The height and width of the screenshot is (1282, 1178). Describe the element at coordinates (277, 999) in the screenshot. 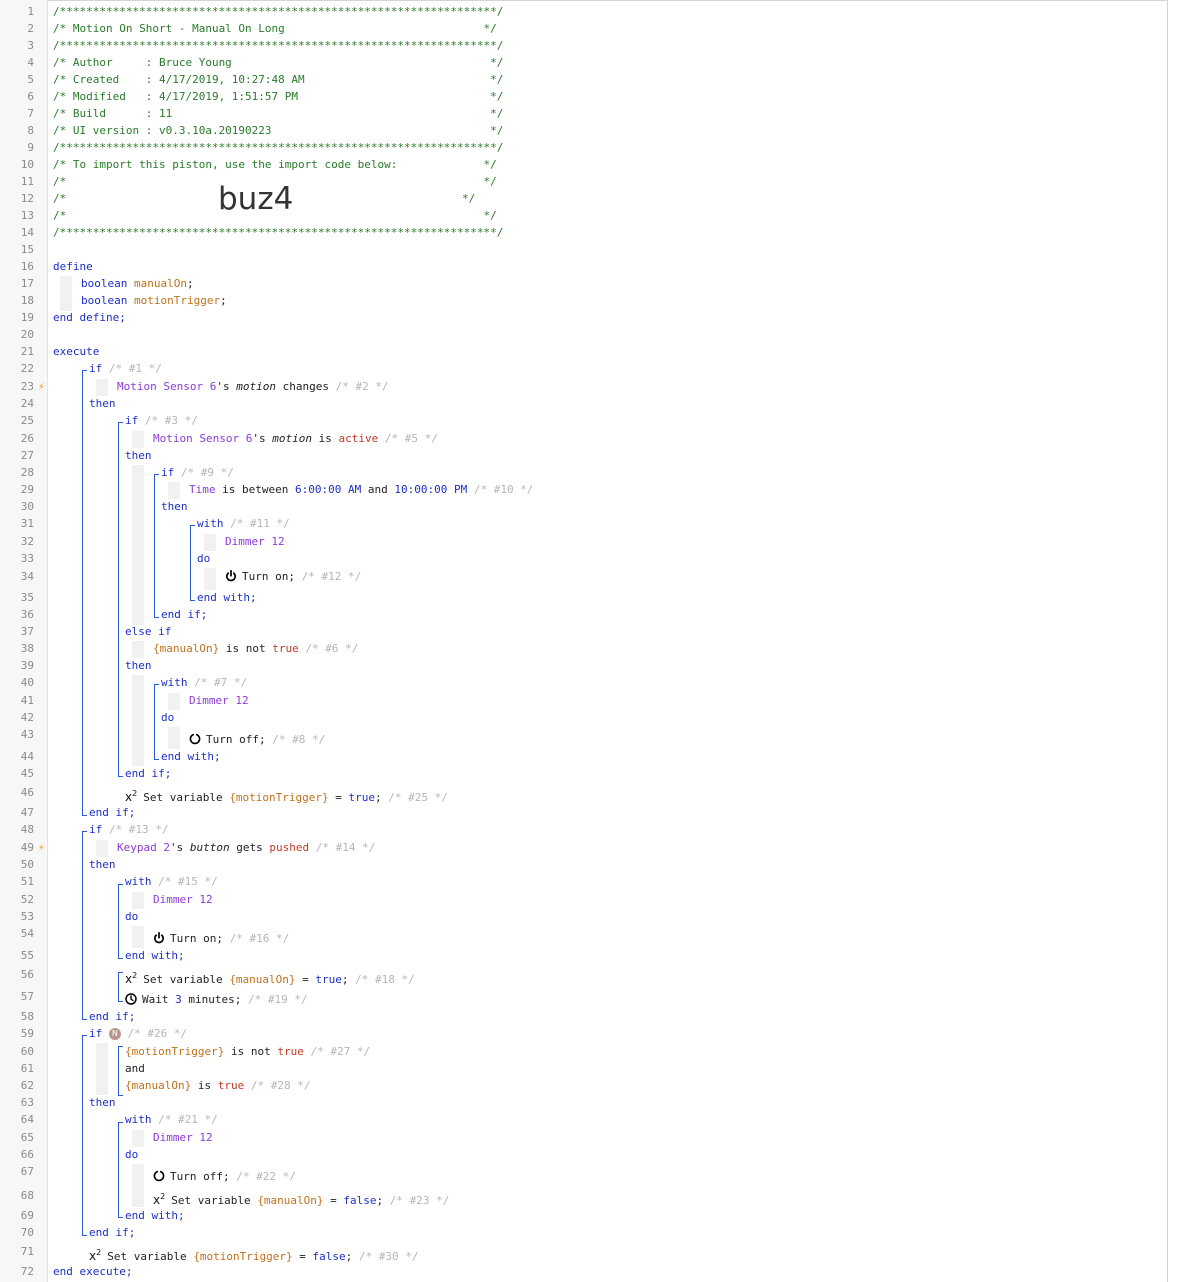

I see `statement-comment: /* #19 */` at that location.